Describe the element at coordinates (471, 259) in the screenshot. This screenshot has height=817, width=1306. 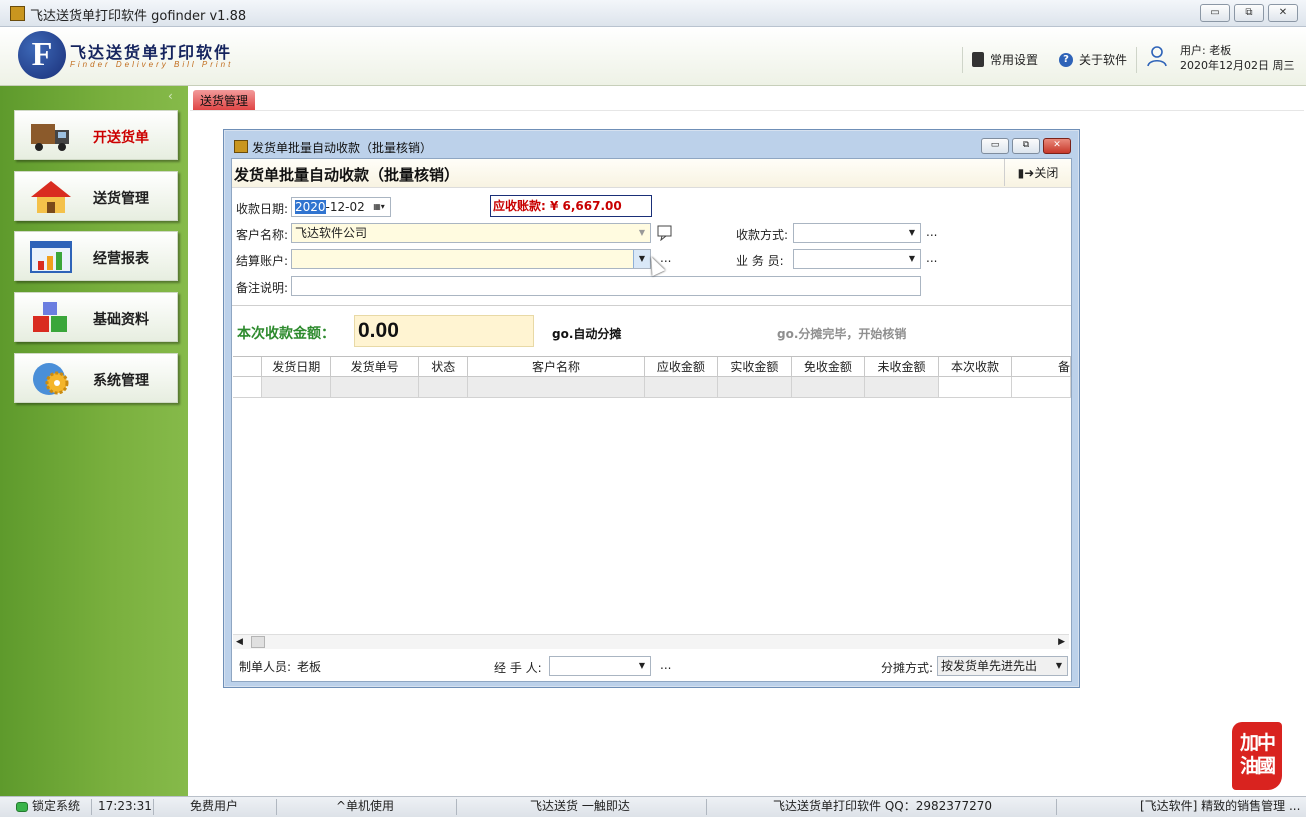
I see `account-select: ▼` at that location.